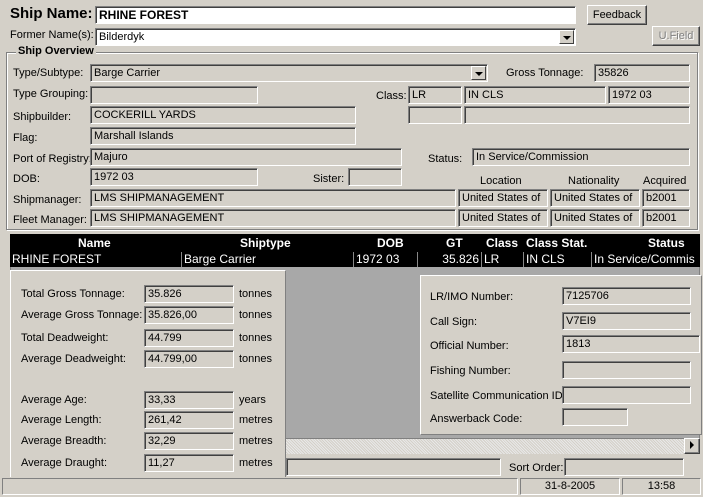 This screenshot has height=497, width=703. Describe the element at coordinates (56, 51) in the screenshot. I see `ship-overview-title: Ship Overview` at that location.